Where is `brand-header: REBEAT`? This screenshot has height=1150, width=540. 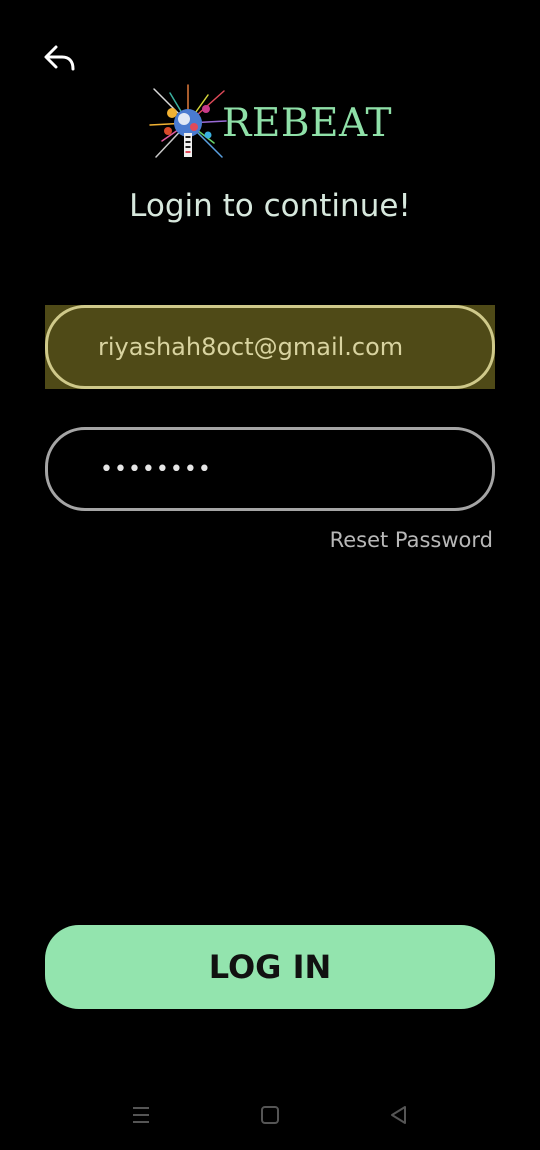 brand-header: REBEAT is located at coordinates (270, 123).